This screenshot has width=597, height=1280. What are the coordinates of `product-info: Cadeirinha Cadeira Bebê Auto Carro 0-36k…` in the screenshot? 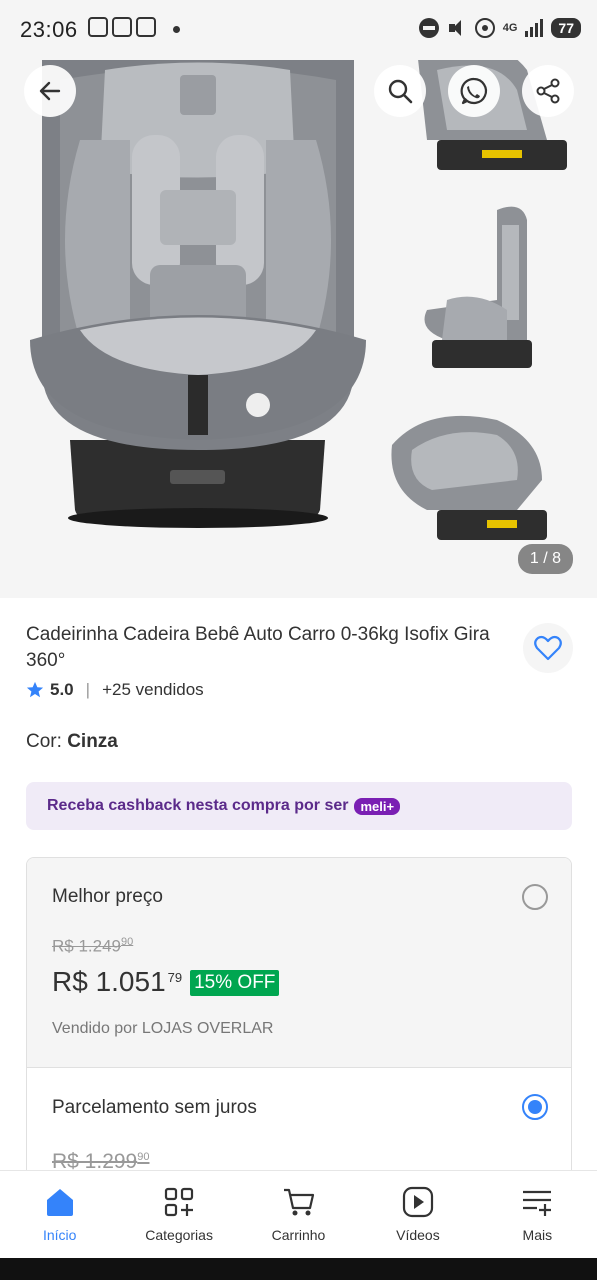 It's located at (271, 648).